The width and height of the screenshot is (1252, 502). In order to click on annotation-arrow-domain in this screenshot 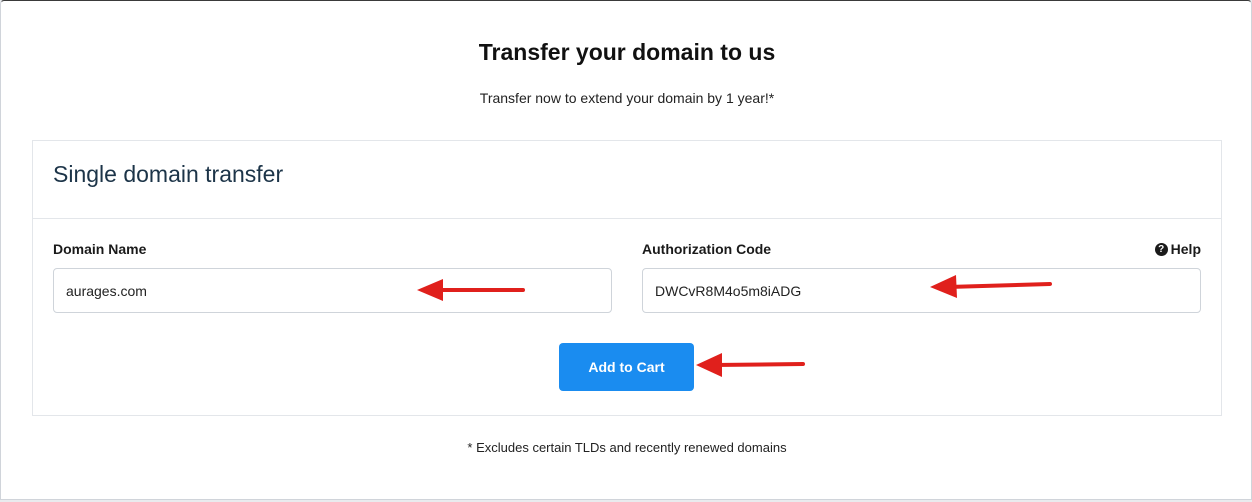, I will do `click(471, 290)`.